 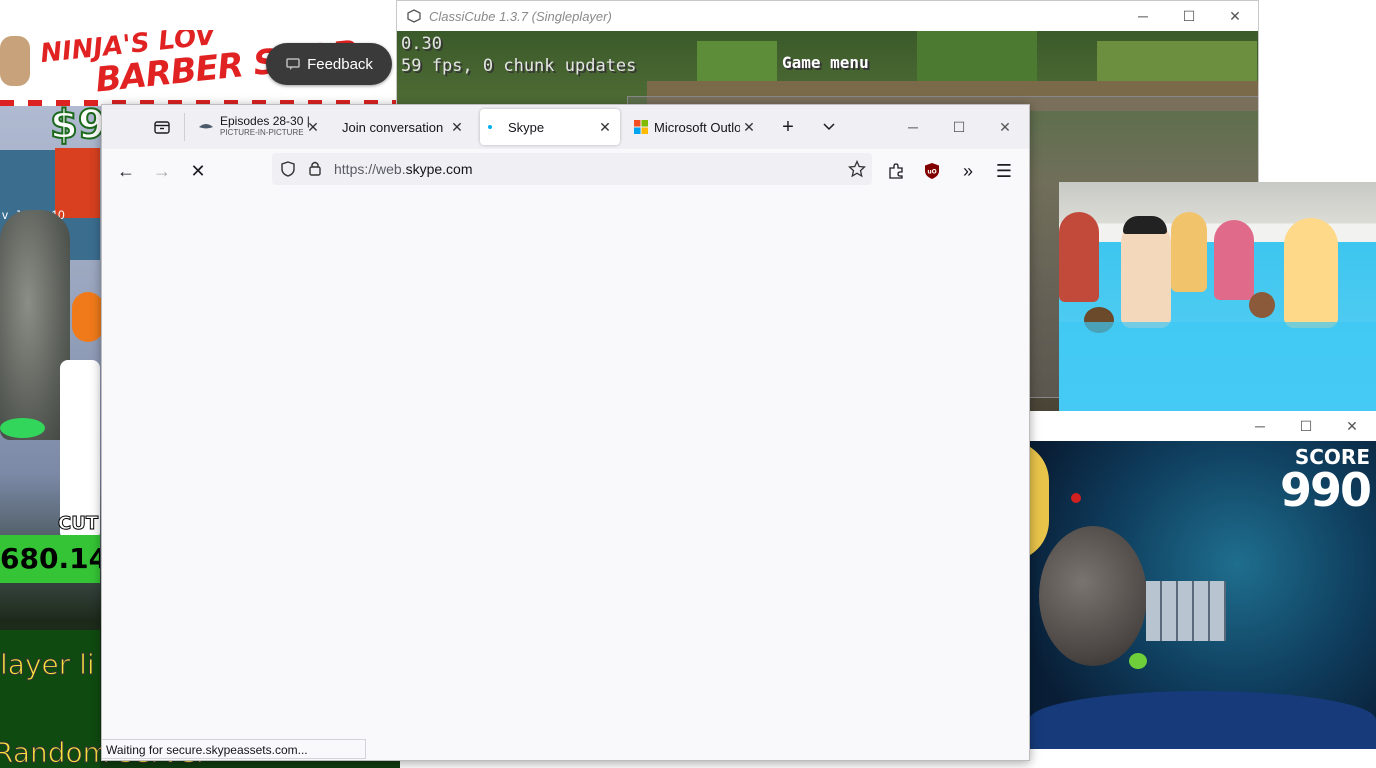 What do you see at coordinates (340, 64) in the screenshot?
I see `feedback-label: Feedback` at bounding box center [340, 64].